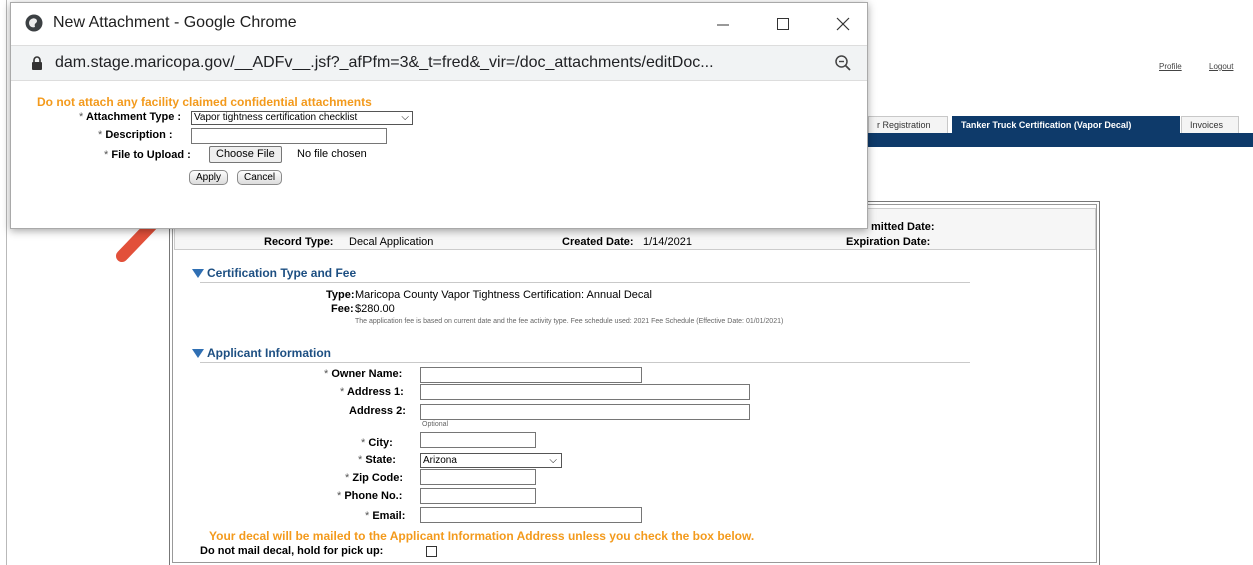 The height and width of the screenshot is (565, 1253). Describe the element at coordinates (377, 411) in the screenshot. I see `address2-label: Address 2:` at that location.